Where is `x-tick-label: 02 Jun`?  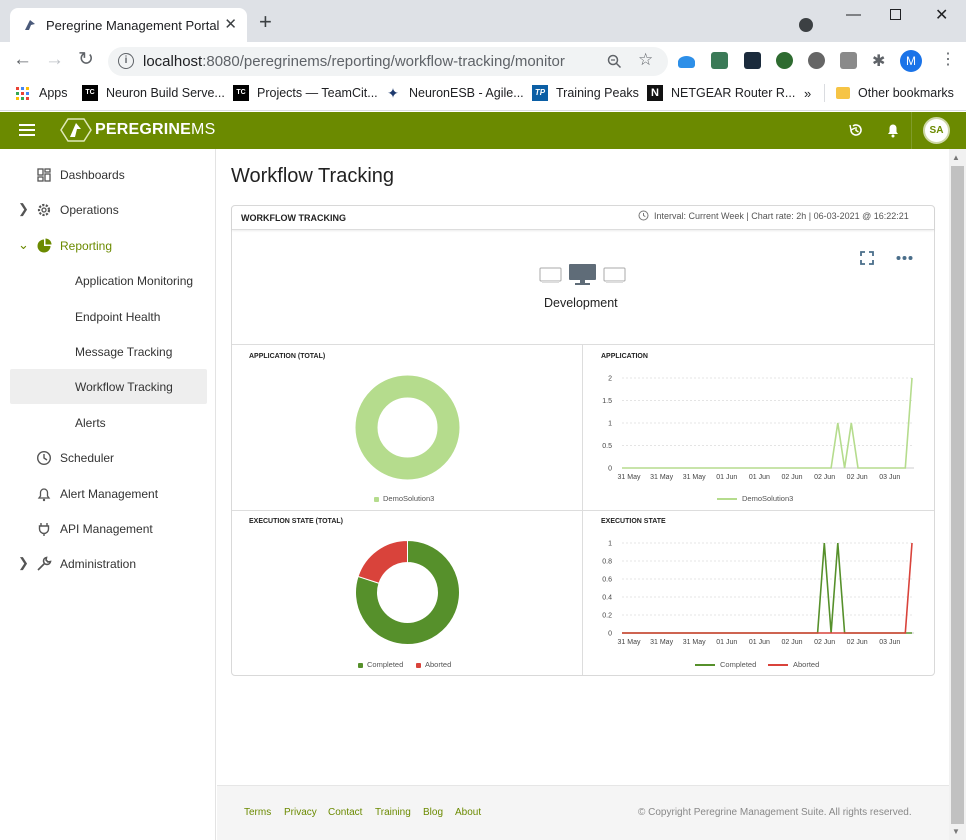
x-tick-label: 02 Jun is located at coordinates (791, 642).